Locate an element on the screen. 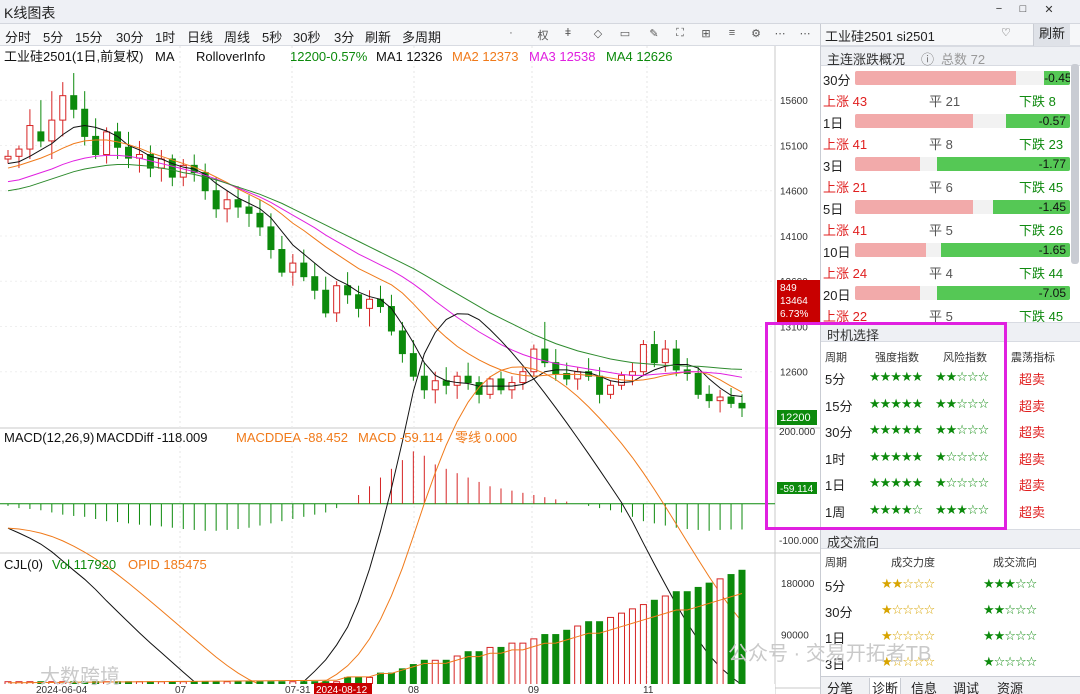 The height and width of the screenshot is (694, 1080). template-icon: ▭ is located at coordinates (625, 33).